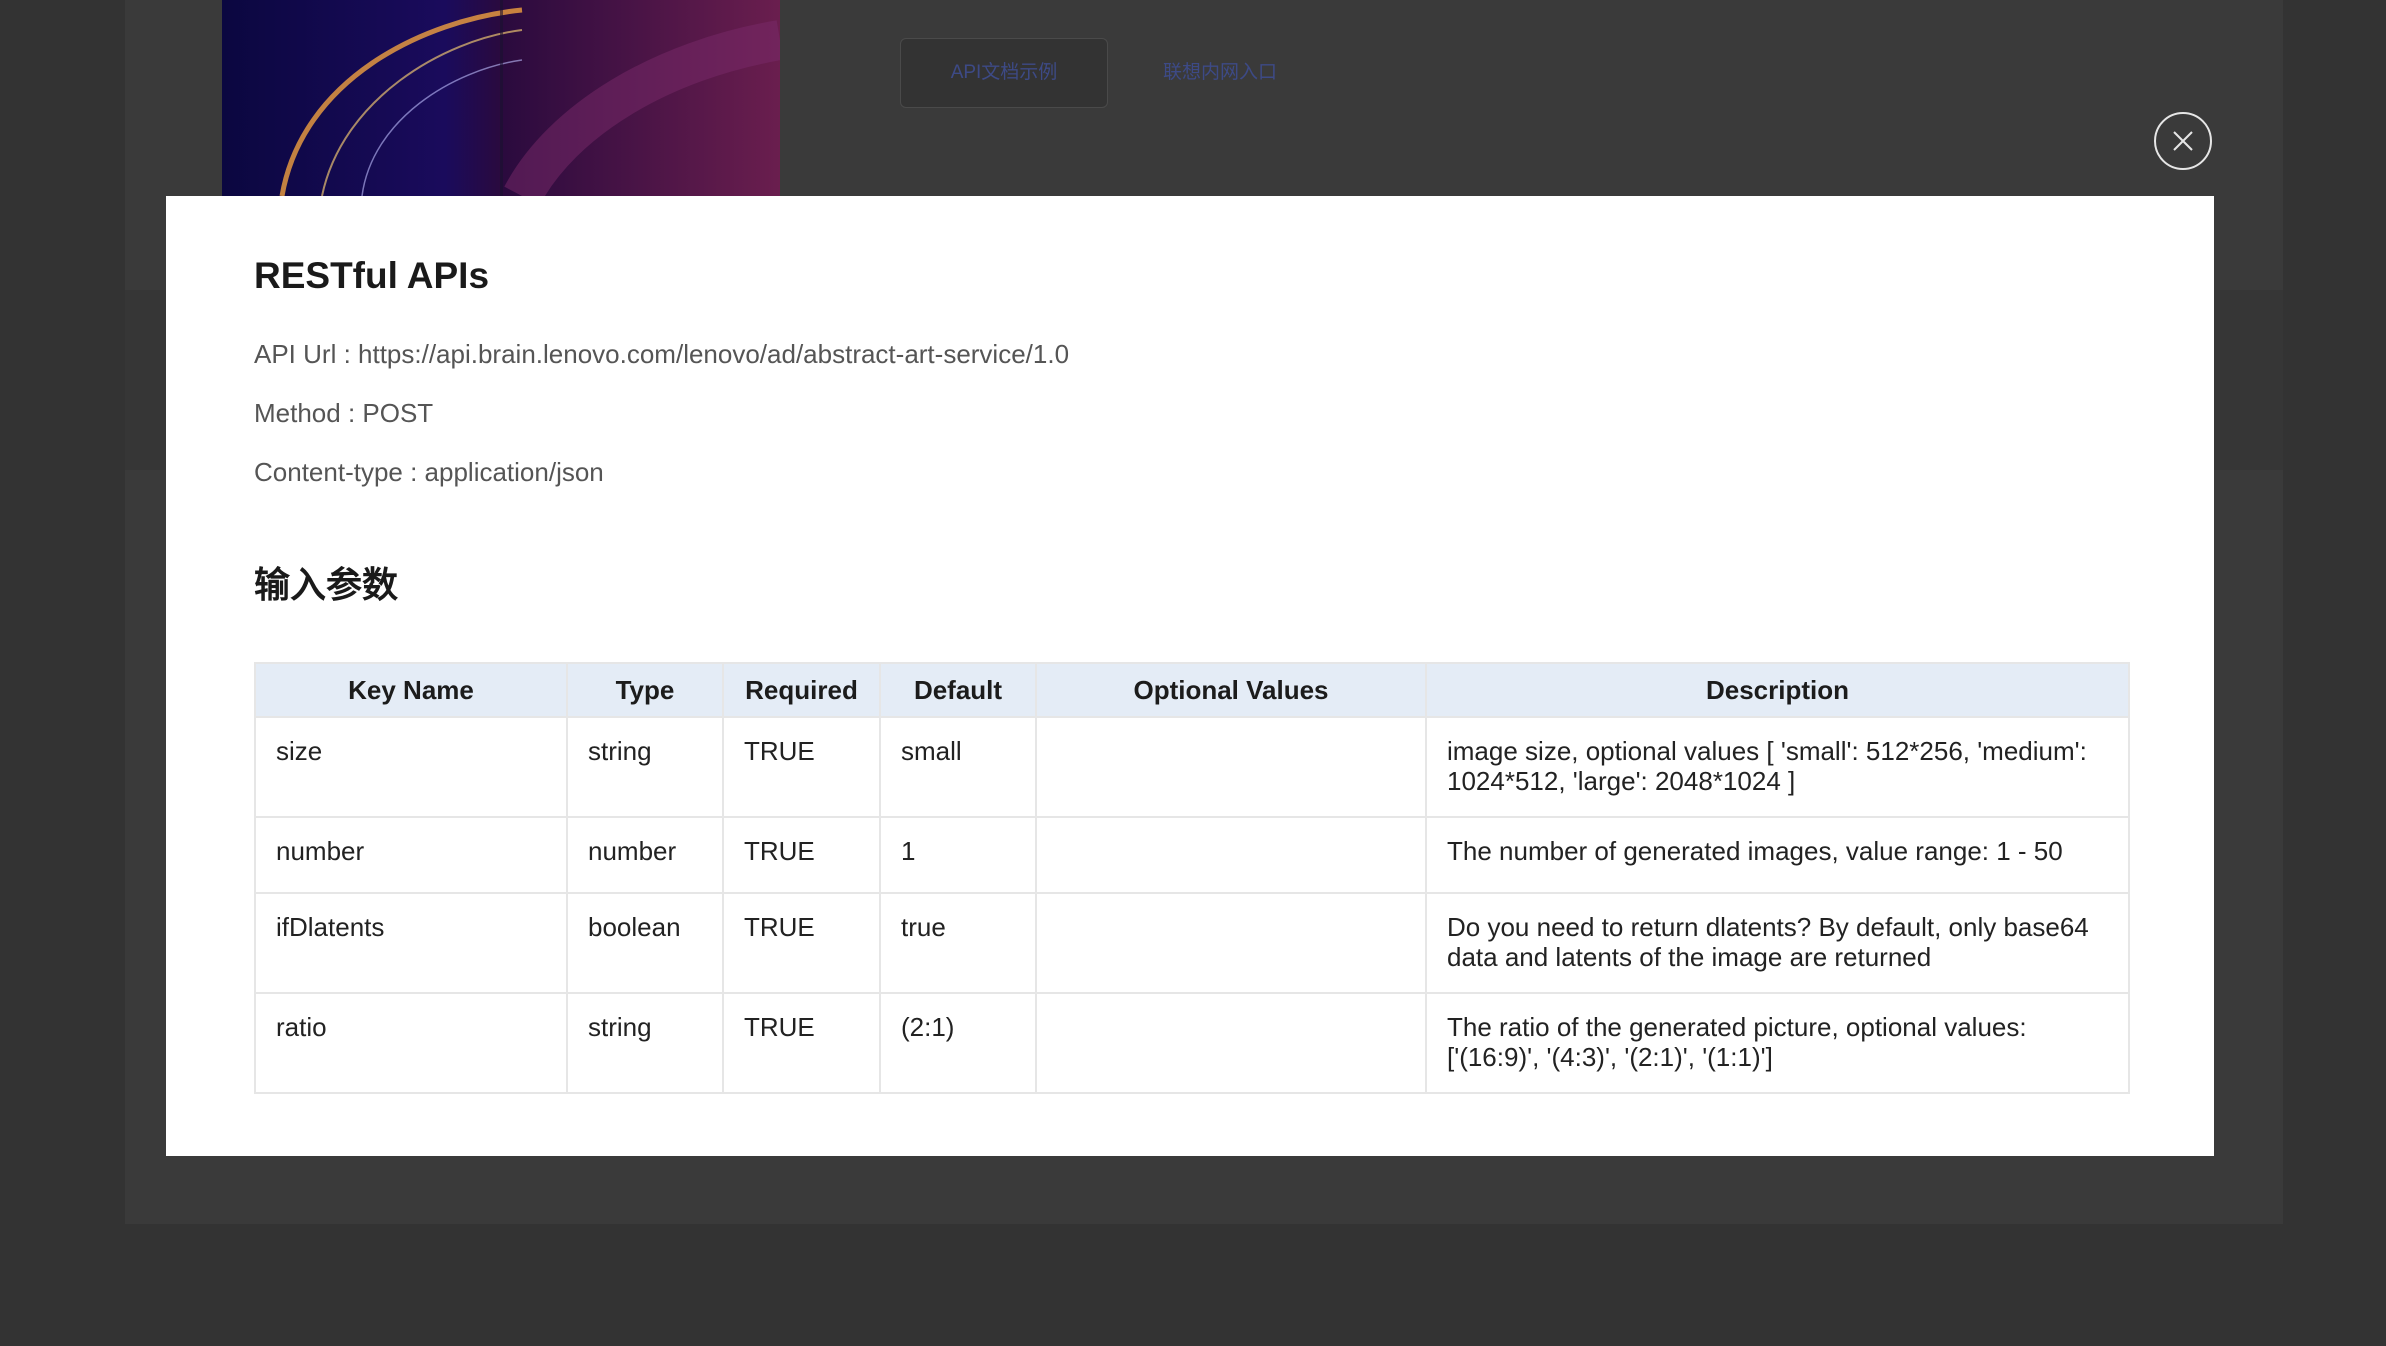 This screenshot has width=2386, height=1346. What do you see at coordinates (801, 690) in the screenshot?
I see `col-header-required: Required` at bounding box center [801, 690].